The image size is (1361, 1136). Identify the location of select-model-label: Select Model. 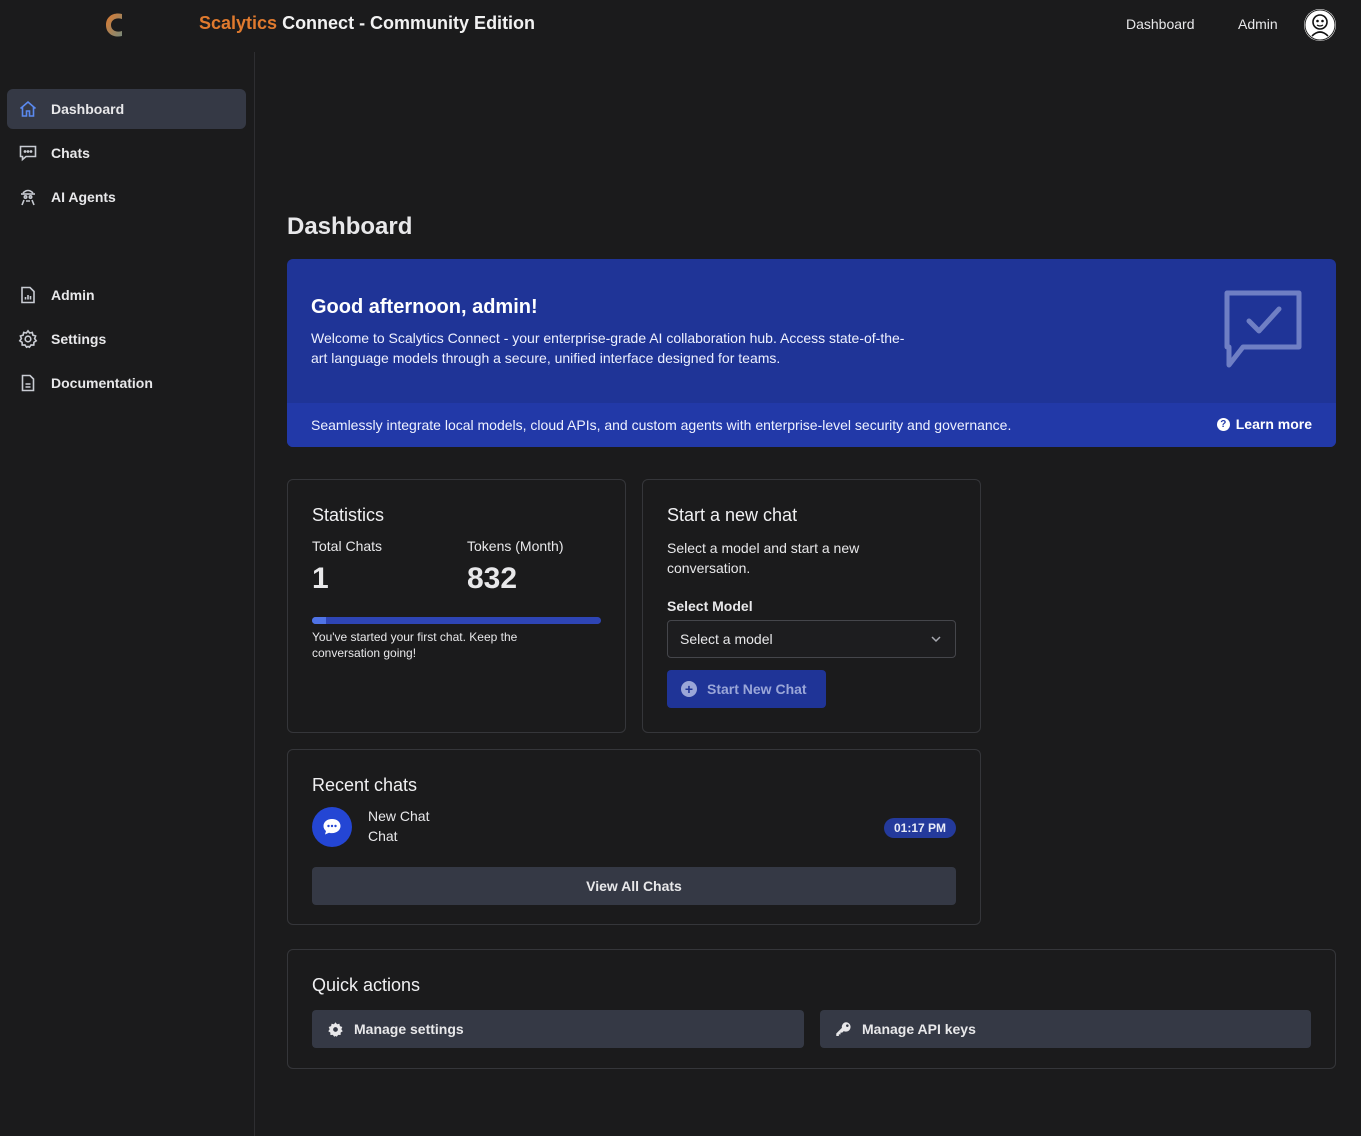
(710, 606).